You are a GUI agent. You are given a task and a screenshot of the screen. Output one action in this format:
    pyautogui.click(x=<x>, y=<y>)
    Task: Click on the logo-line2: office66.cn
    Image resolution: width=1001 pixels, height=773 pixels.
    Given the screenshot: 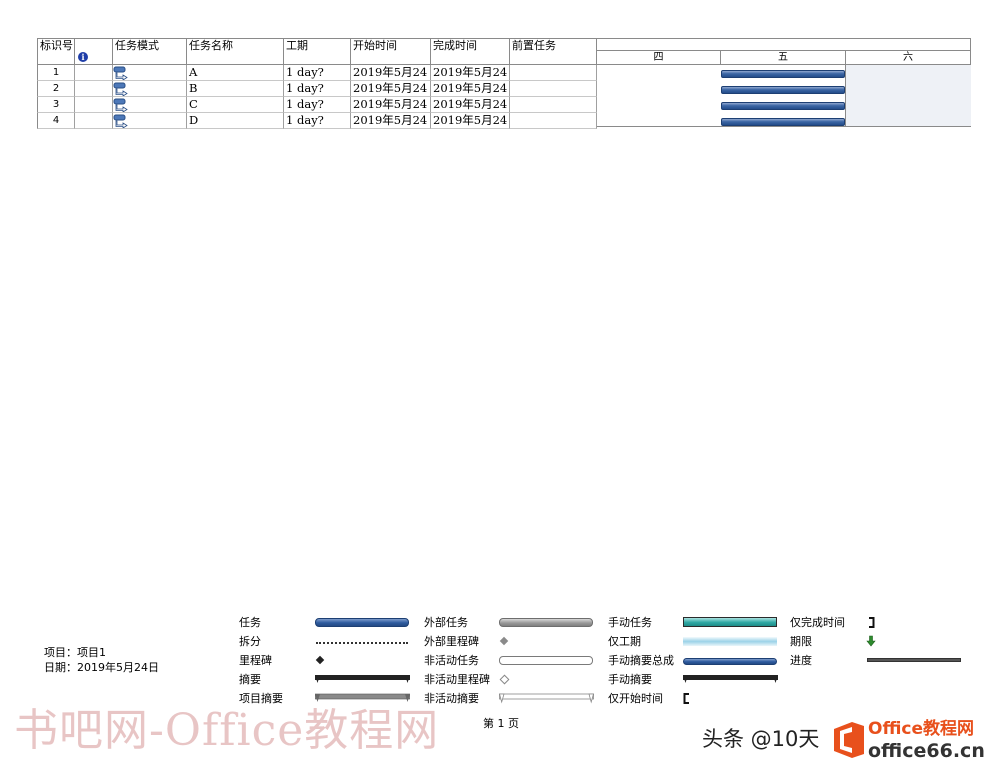 What is the action you would take?
    pyautogui.click(x=926, y=751)
    